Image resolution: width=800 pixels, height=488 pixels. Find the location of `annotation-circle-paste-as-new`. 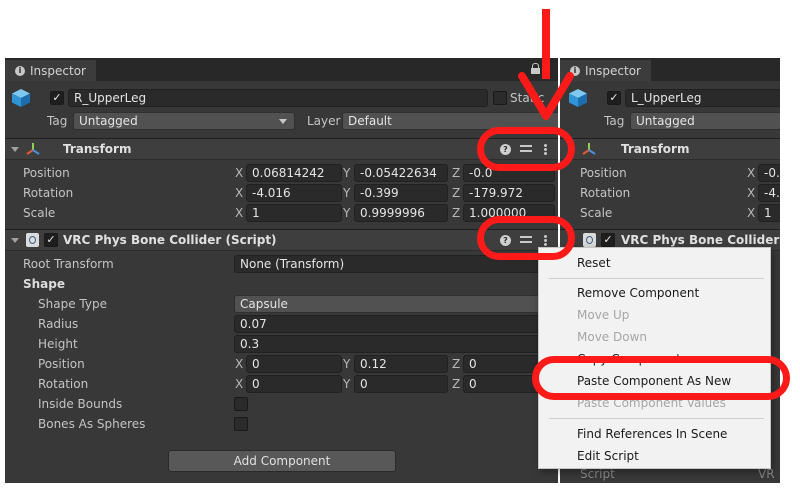

annotation-circle-paste-as-new is located at coordinates (661, 378).